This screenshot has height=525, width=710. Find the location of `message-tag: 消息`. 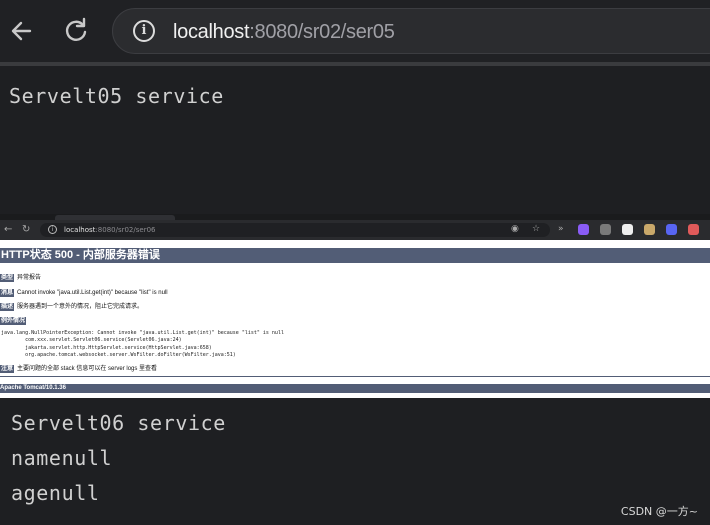

message-tag: 消息 is located at coordinates (7, 293).